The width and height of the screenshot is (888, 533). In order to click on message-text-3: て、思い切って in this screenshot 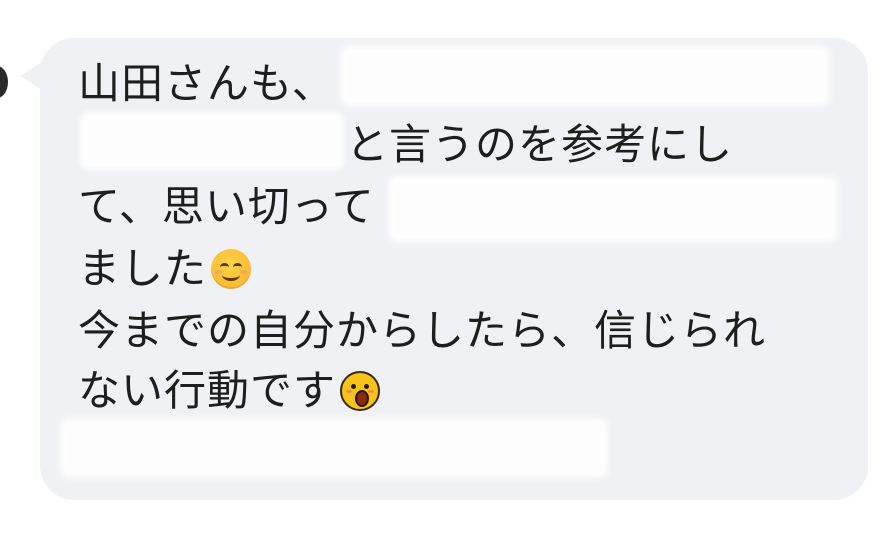, I will do `click(226, 206)`.